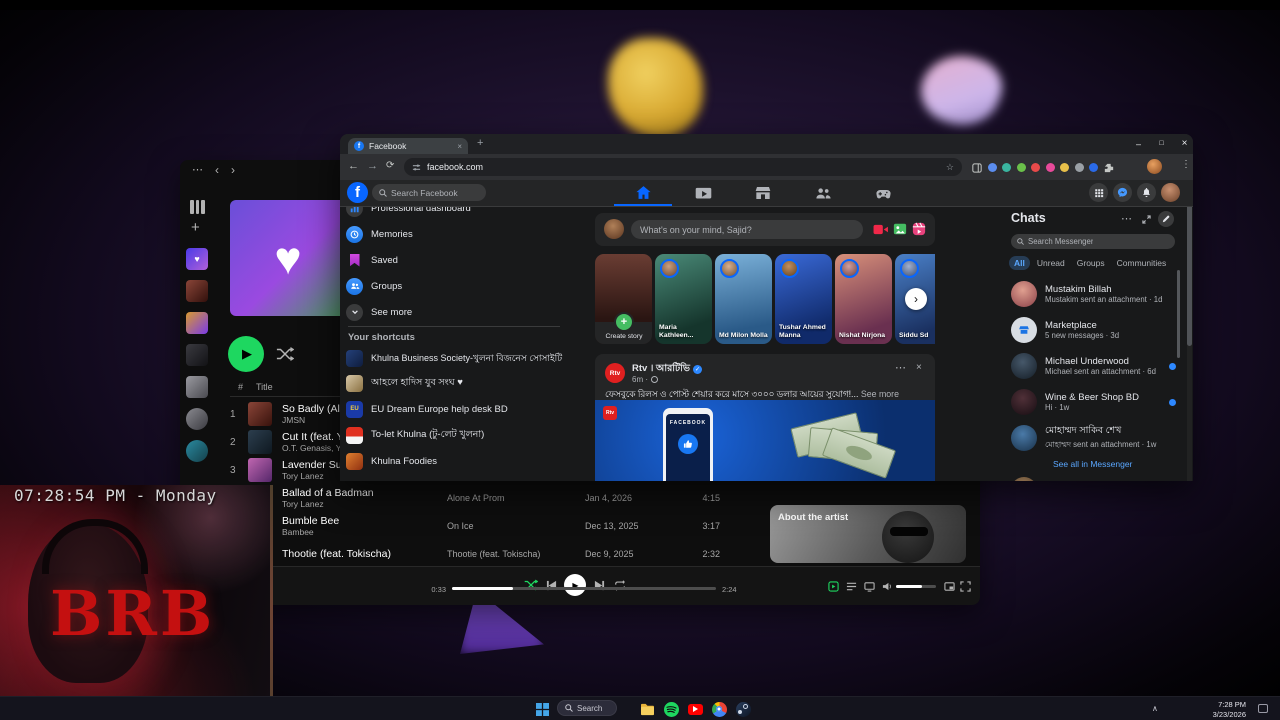 Image resolution: width=1280 pixels, height=720 pixels. What do you see at coordinates (647, 709) in the screenshot?
I see `file-explorer-icon` at bounding box center [647, 709].